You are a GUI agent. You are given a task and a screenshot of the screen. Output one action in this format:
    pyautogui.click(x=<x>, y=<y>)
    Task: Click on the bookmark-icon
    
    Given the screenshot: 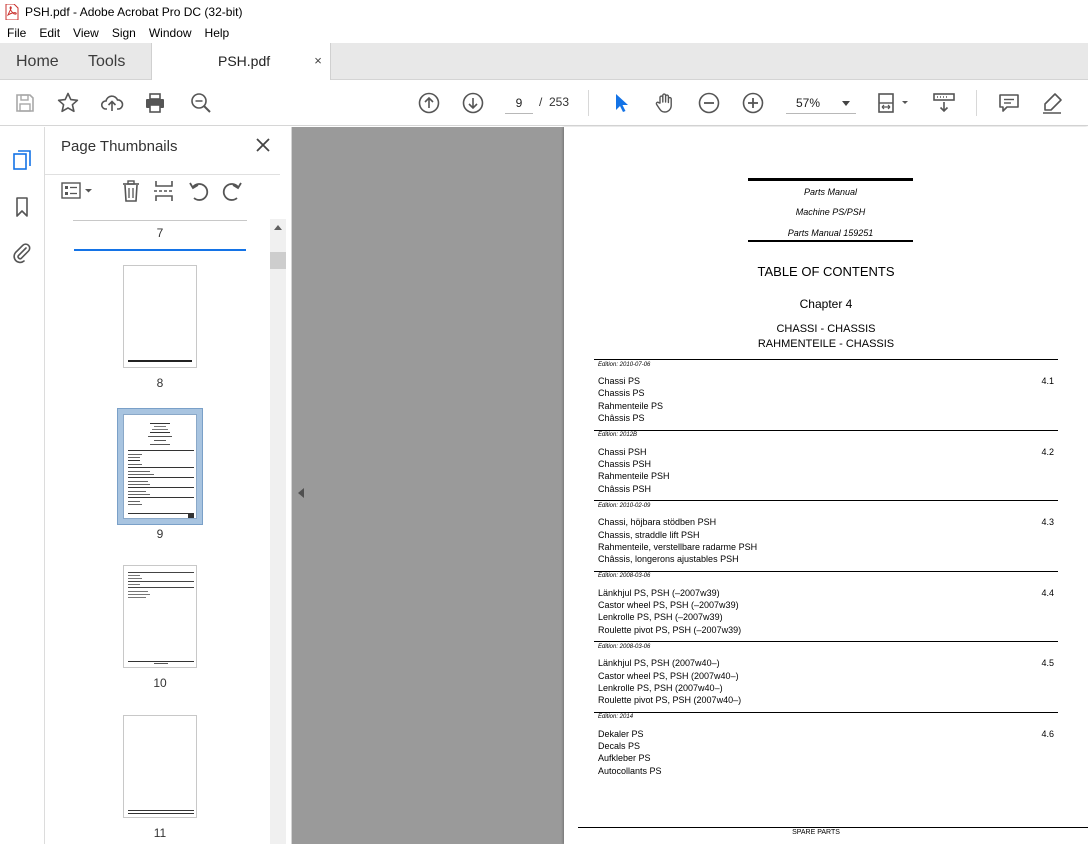 What is the action you would take?
    pyautogui.click(x=22, y=207)
    